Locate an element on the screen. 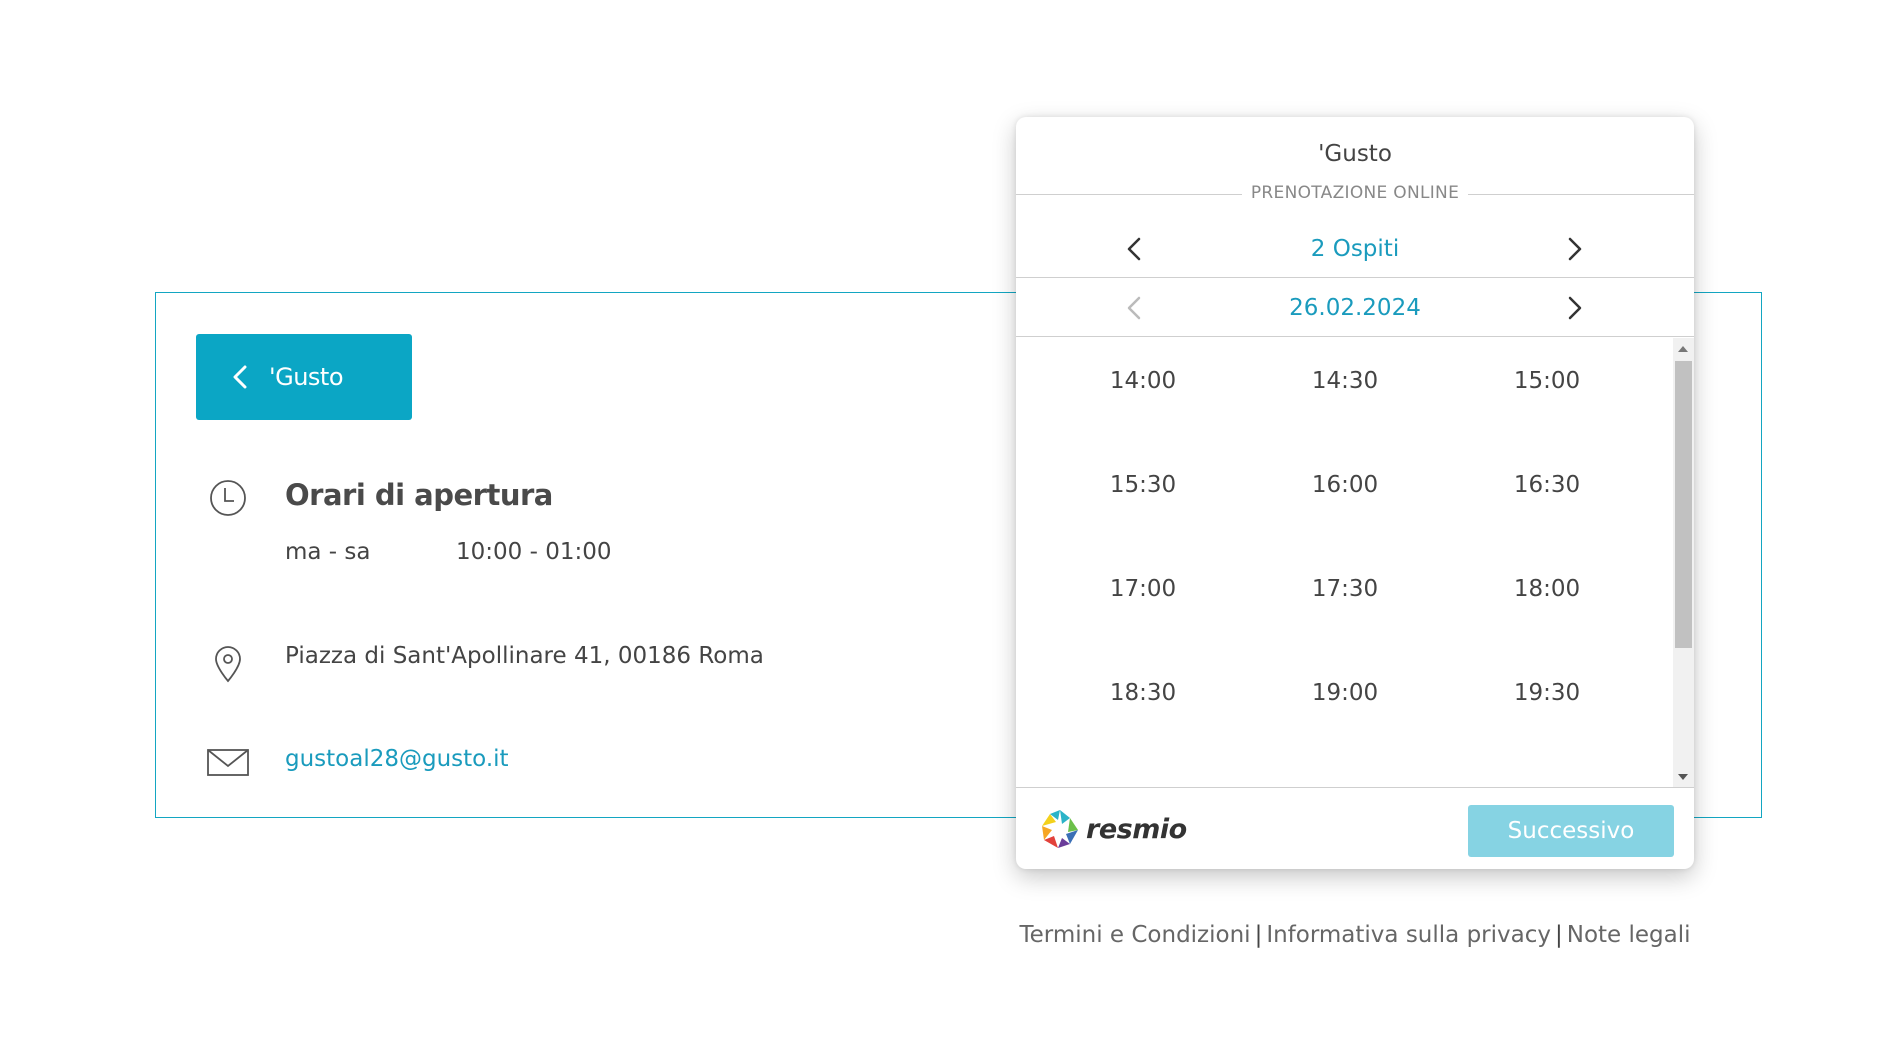 This screenshot has height=1038, width=1896. resmio-brand: resmio is located at coordinates (1113, 829).